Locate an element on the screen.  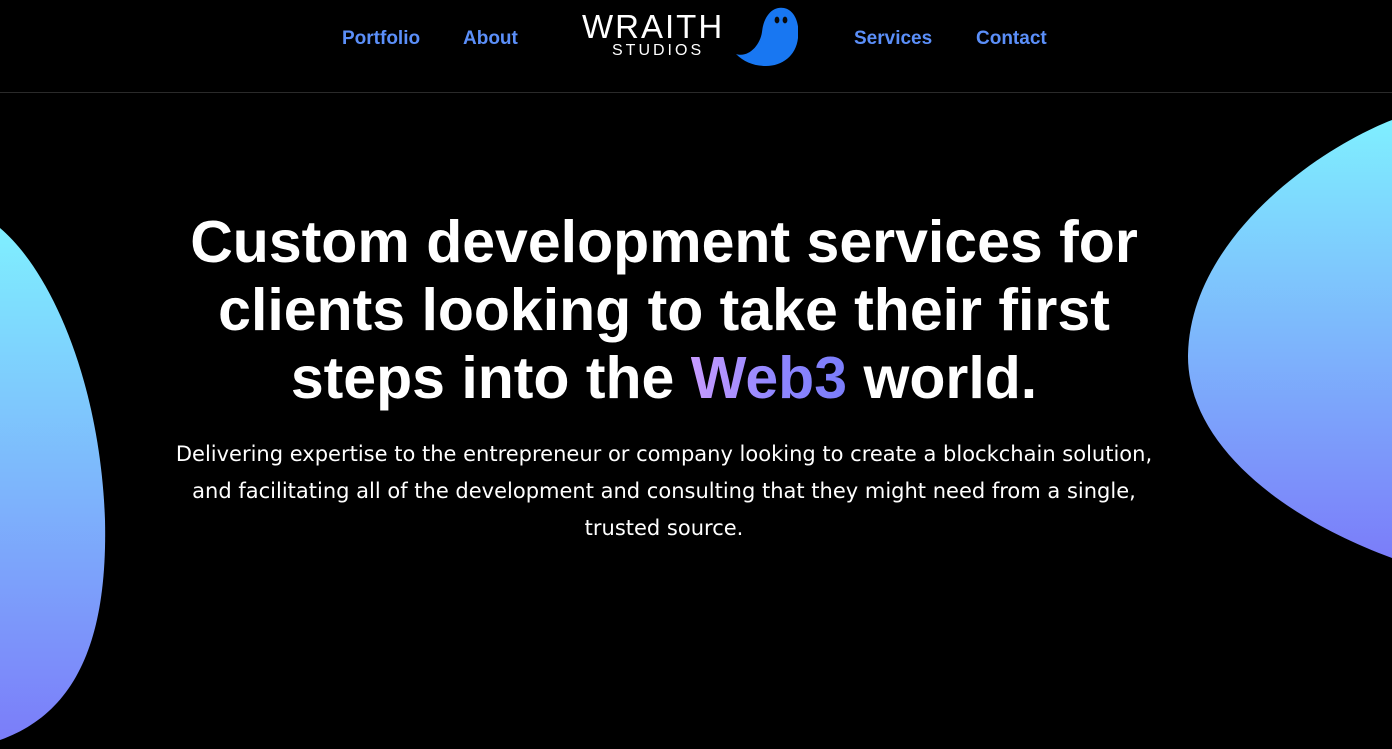
nav-link-about: About is located at coordinates (490, 39).